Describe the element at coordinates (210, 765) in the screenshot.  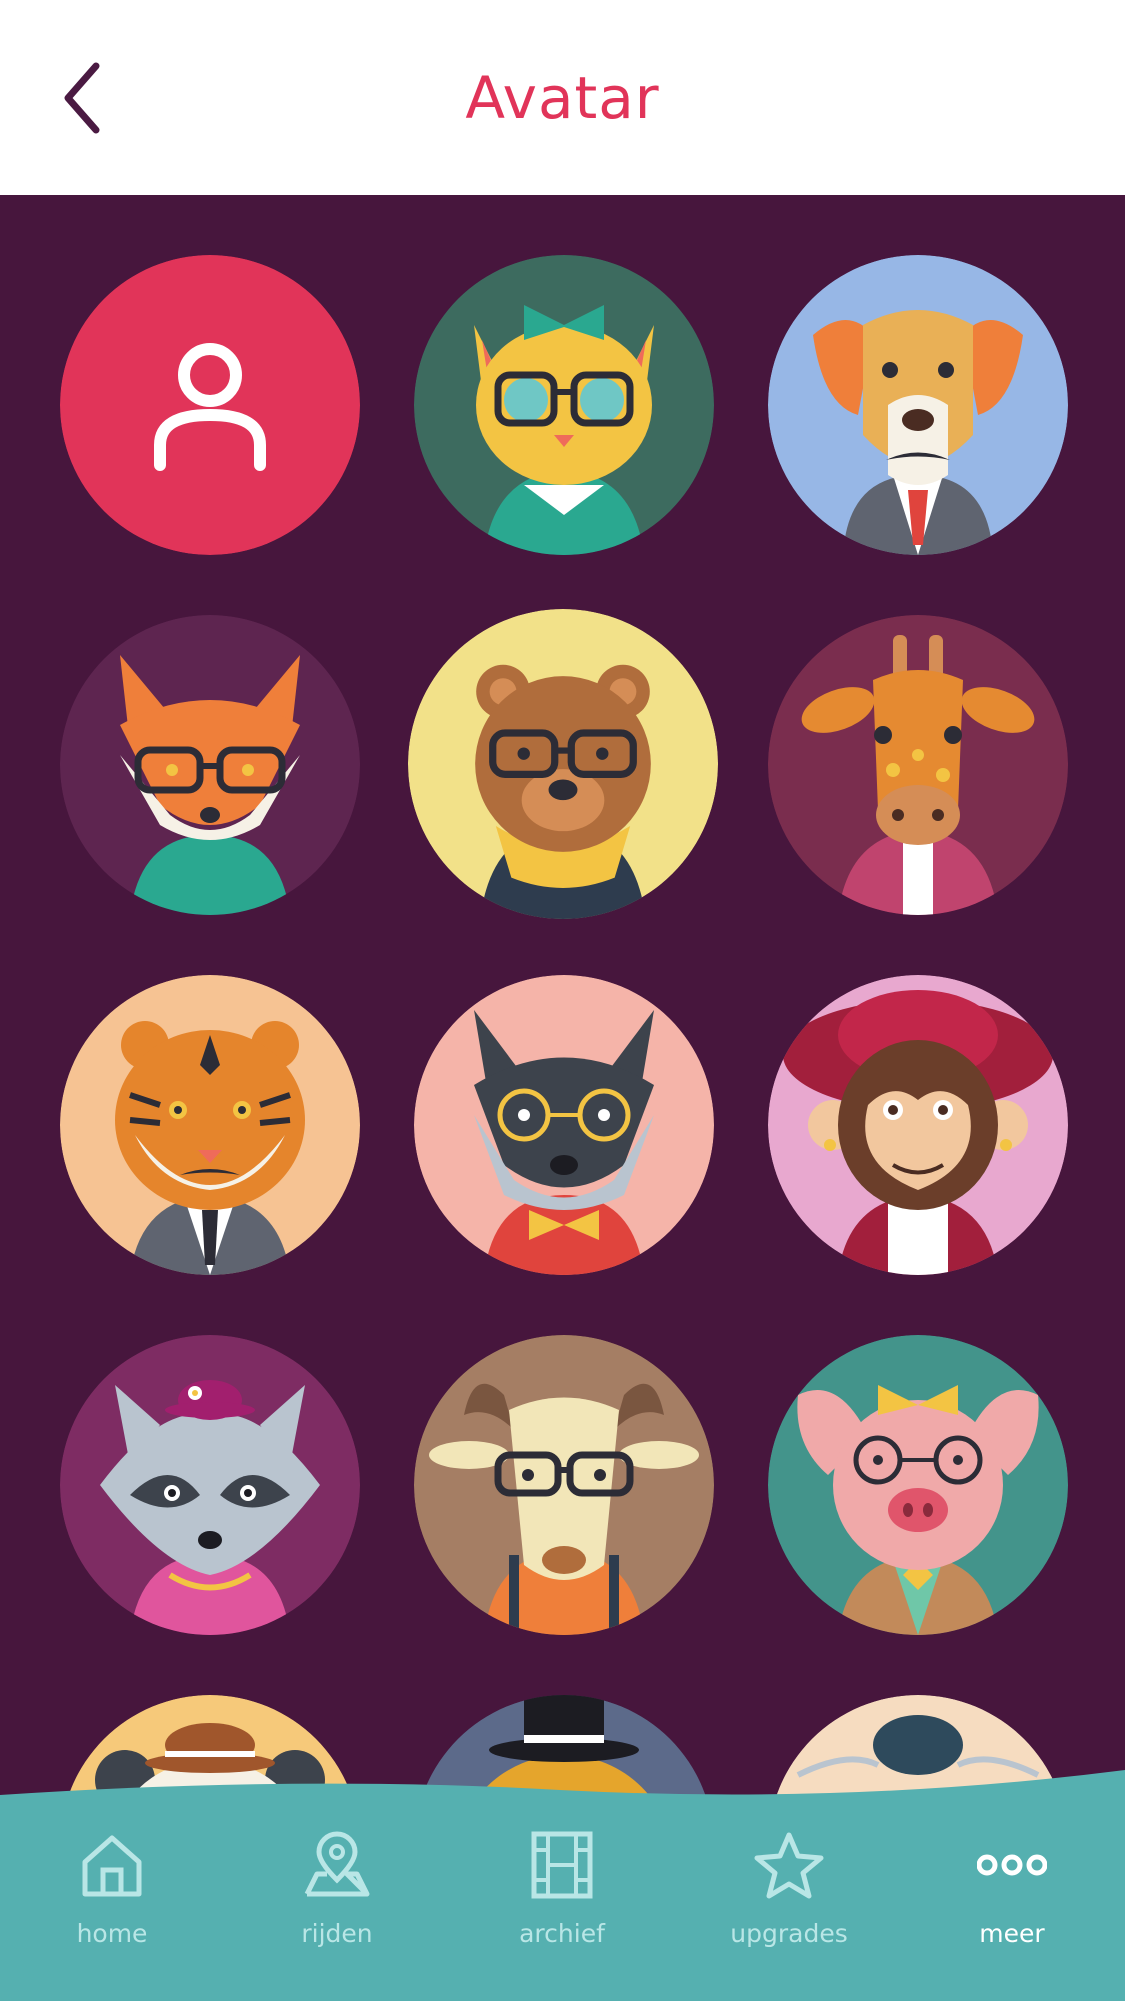
I see `avatar-fox` at that location.